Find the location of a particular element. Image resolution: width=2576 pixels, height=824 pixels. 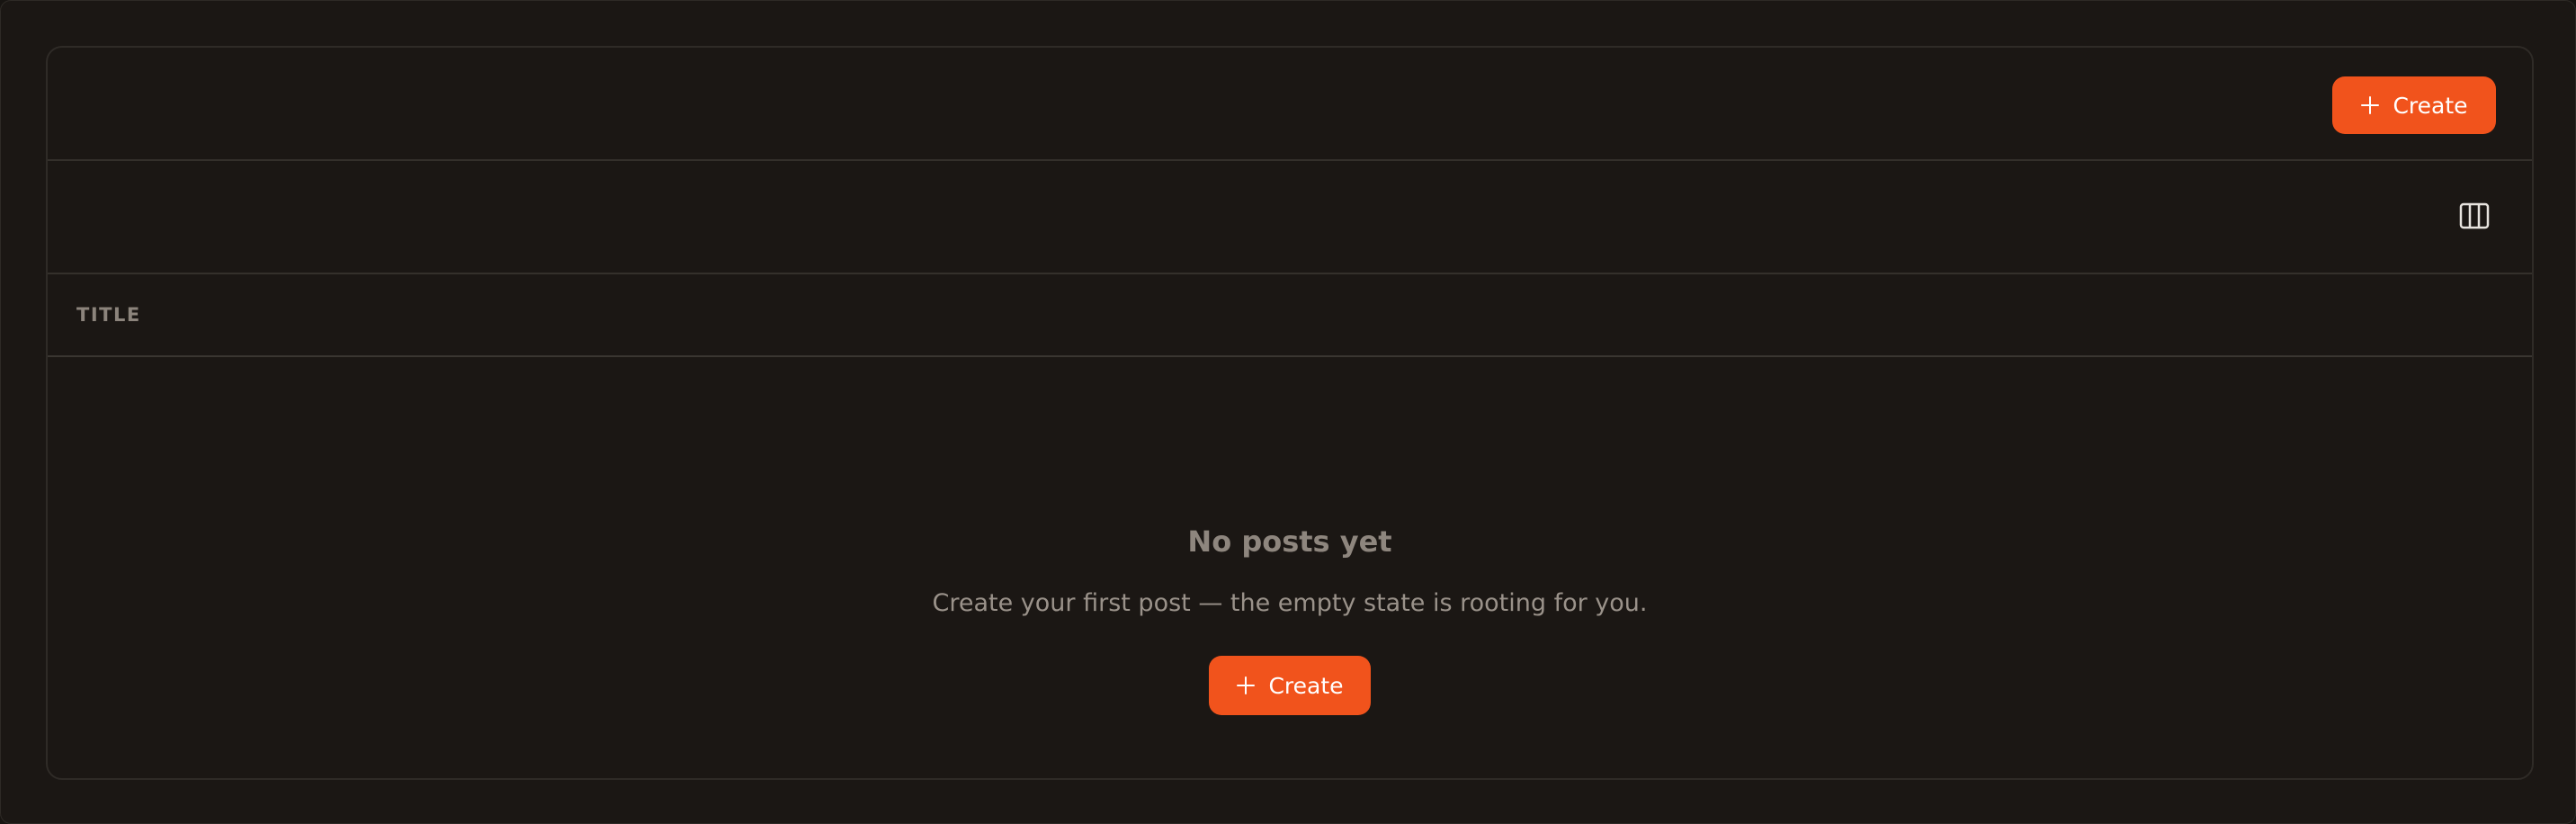

table-header: TITLE is located at coordinates (1290, 315).